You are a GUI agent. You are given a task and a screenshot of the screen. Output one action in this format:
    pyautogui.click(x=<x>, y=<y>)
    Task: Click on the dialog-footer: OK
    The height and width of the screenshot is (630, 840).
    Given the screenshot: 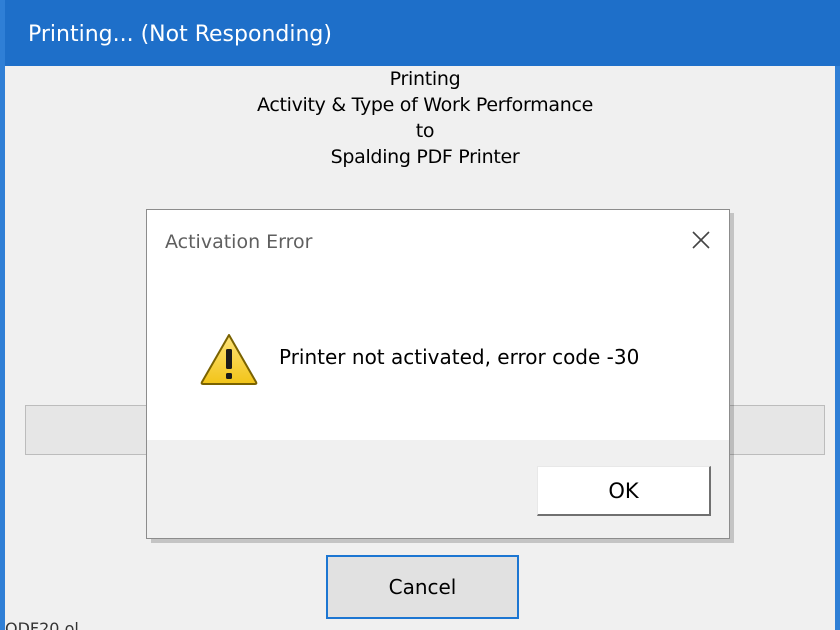 What is the action you would take?
    pyautogui.click(x=438, y=489)
    